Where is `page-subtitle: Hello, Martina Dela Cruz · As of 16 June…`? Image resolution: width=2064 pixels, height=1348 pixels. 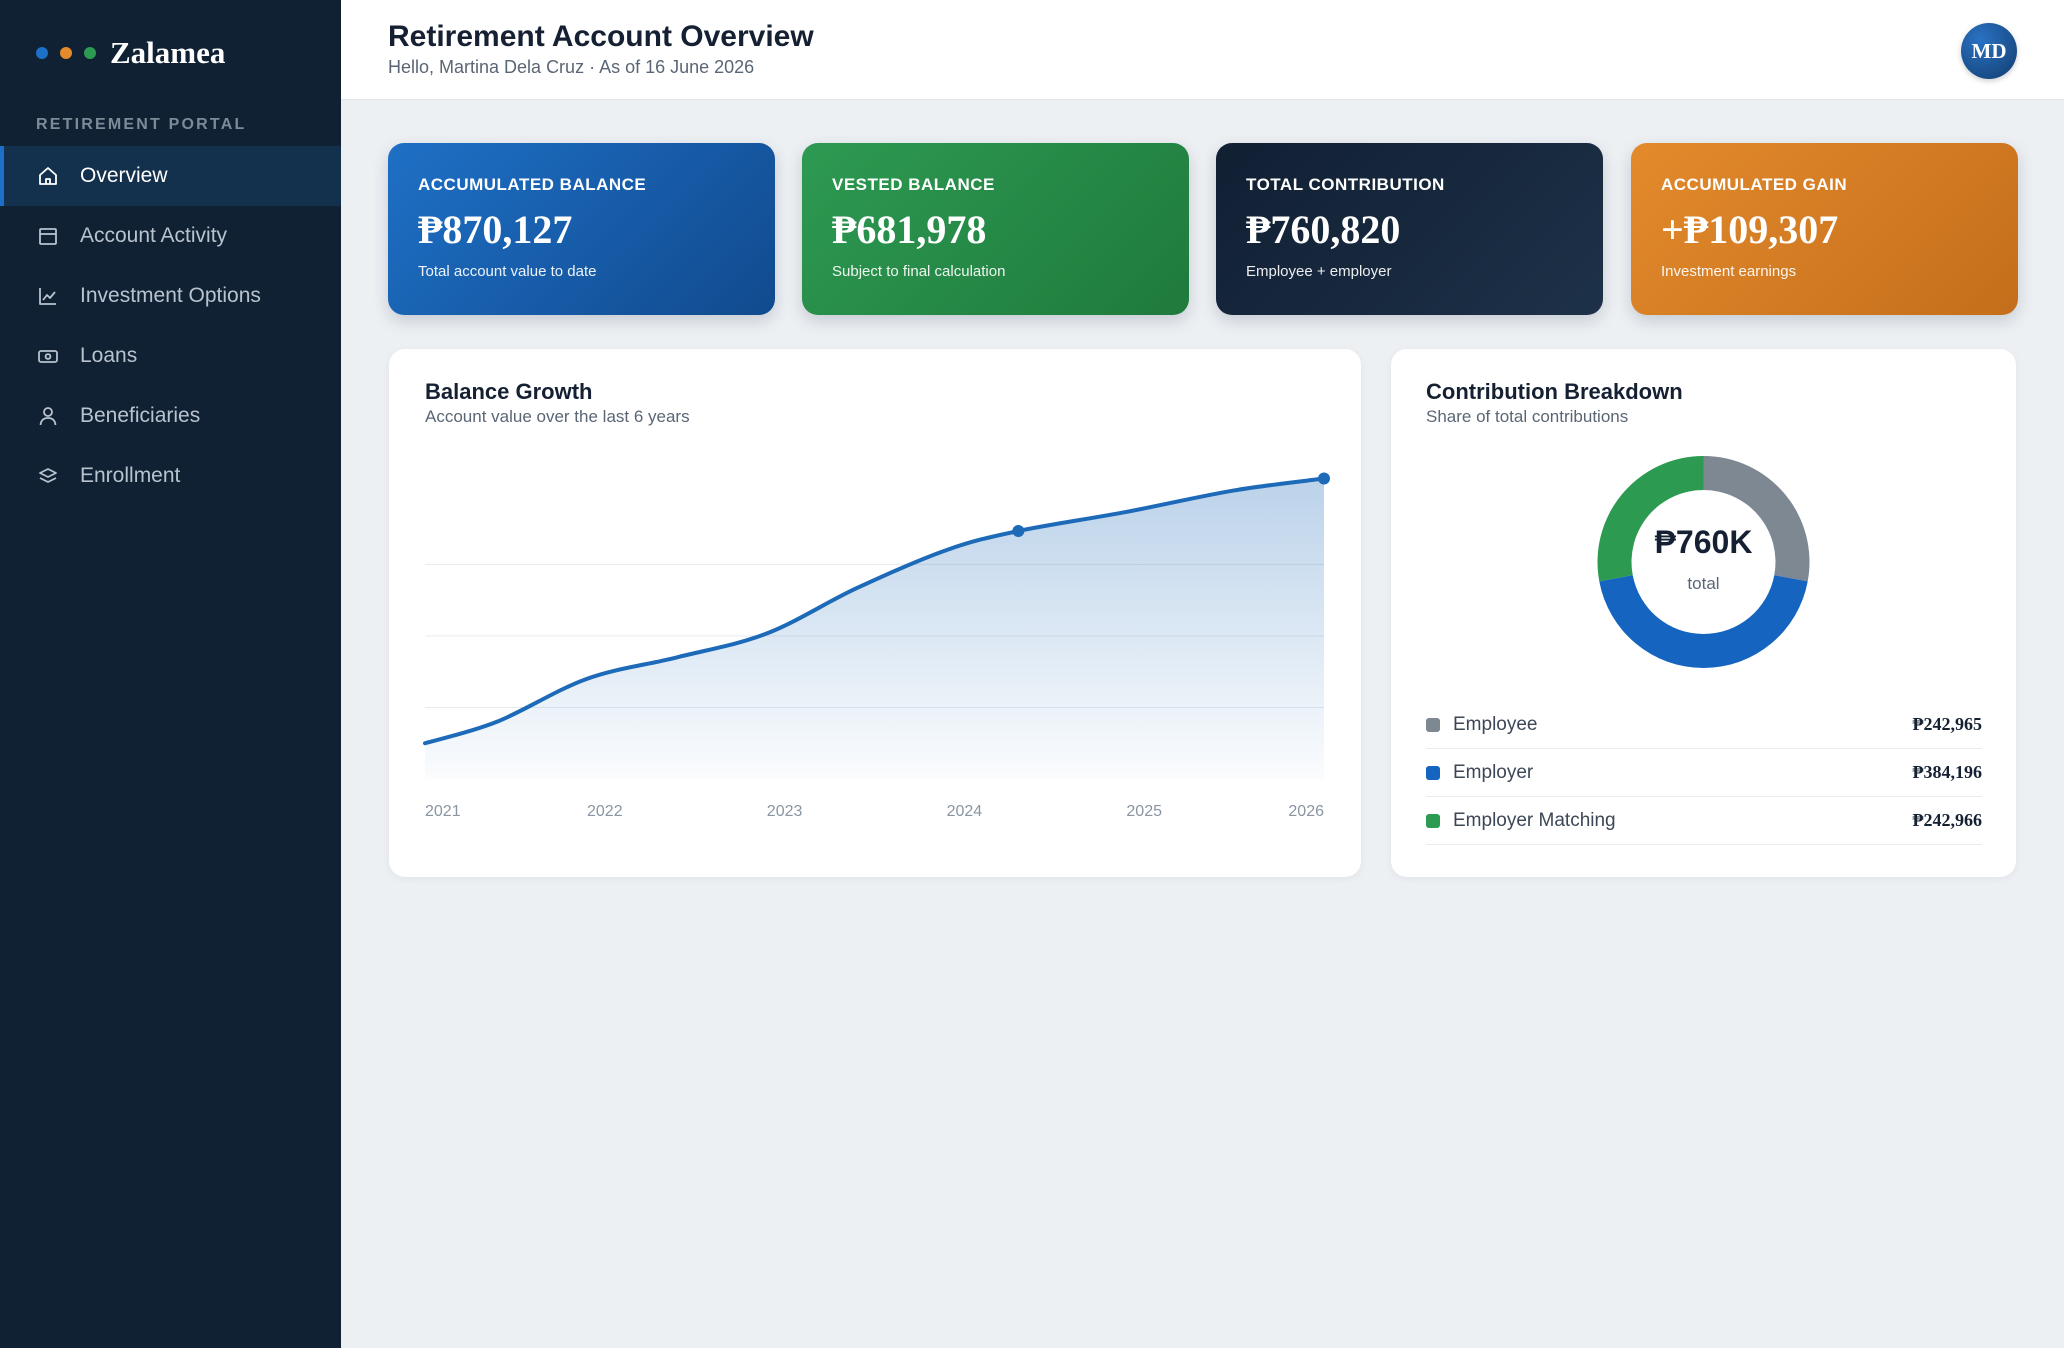
page-subtitle: Hello, Martina Dela Cruz · As of 16 June… is located at coordinates (571, 67).